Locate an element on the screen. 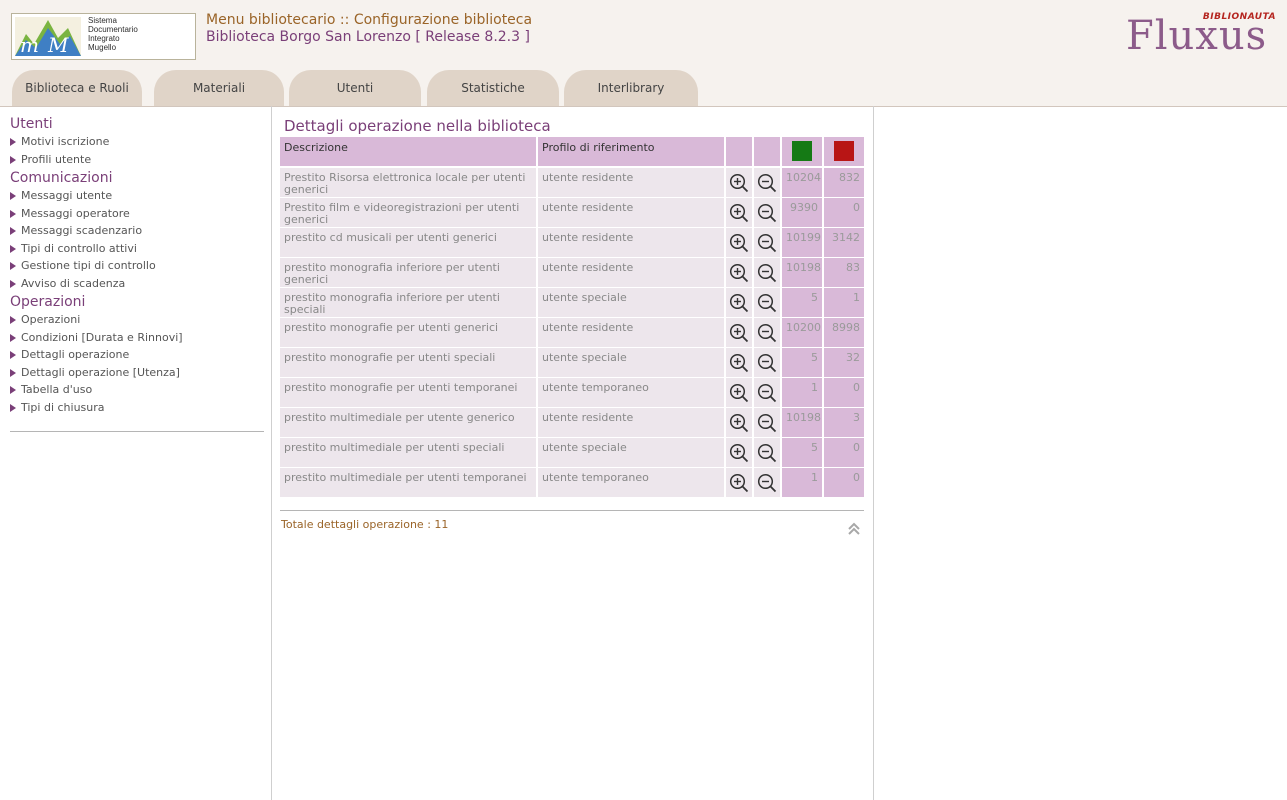 This screenshot has width=1287, height=800. sidebar-item-tabella-duso: Tabella d'uso is located at coordinates (137, 390).